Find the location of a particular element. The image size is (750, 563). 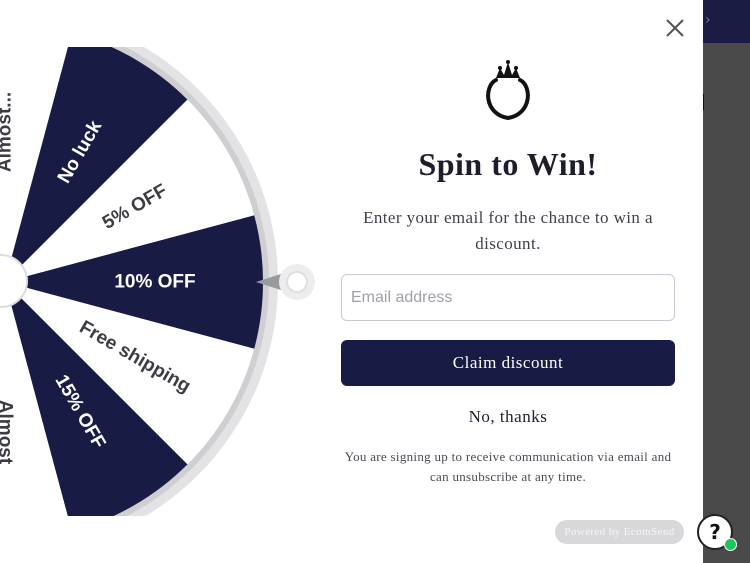

email-field is located at coordinates (508, 297).